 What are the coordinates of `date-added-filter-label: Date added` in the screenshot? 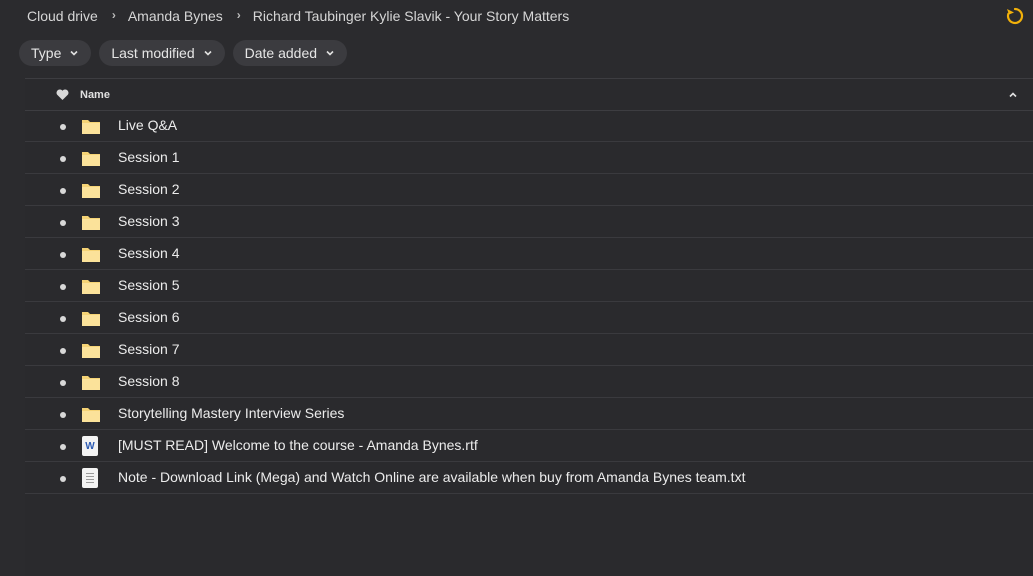 It's located at (281, 53).